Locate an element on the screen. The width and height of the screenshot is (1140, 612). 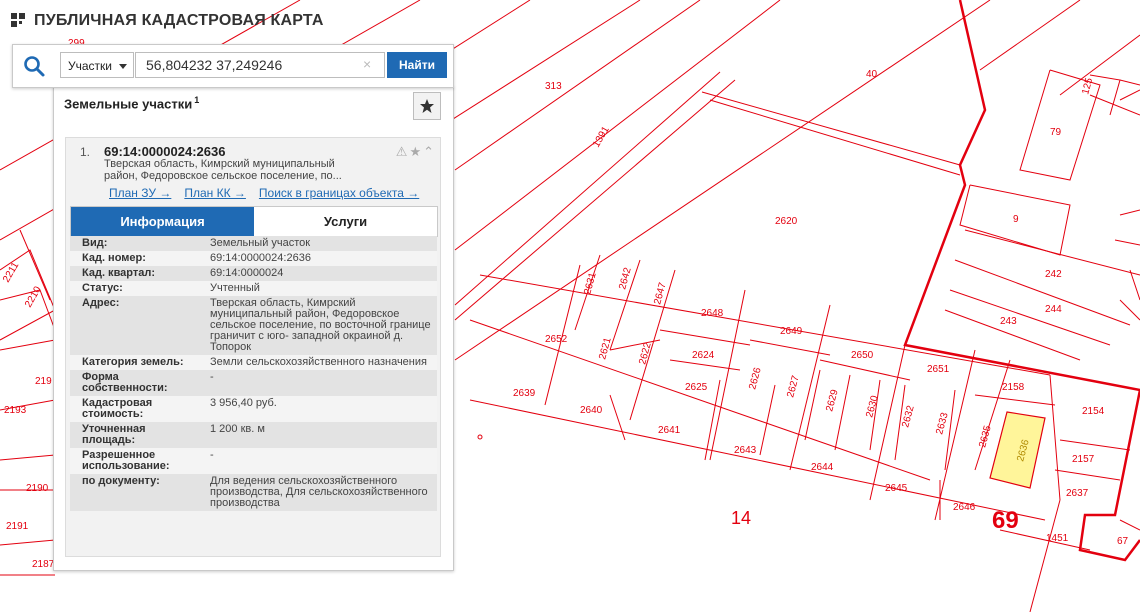
parcel-label: 2187 is located at coordinates (43, 564).